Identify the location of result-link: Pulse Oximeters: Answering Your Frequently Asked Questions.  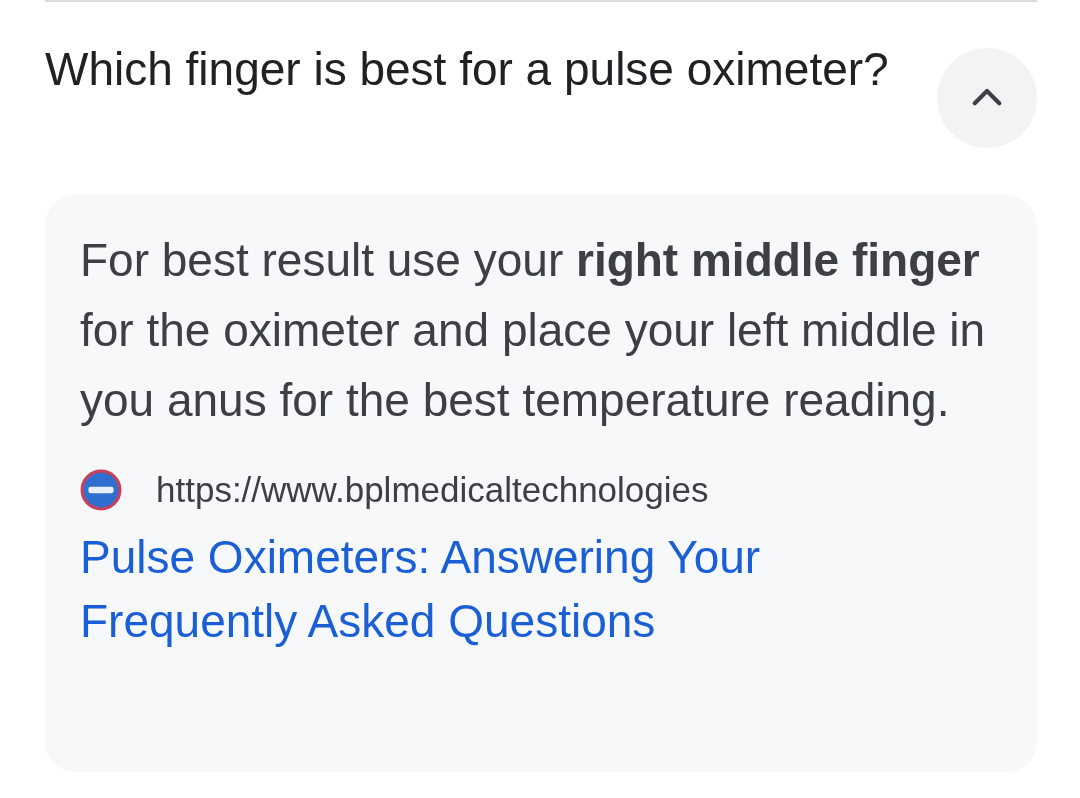
(530, 589).